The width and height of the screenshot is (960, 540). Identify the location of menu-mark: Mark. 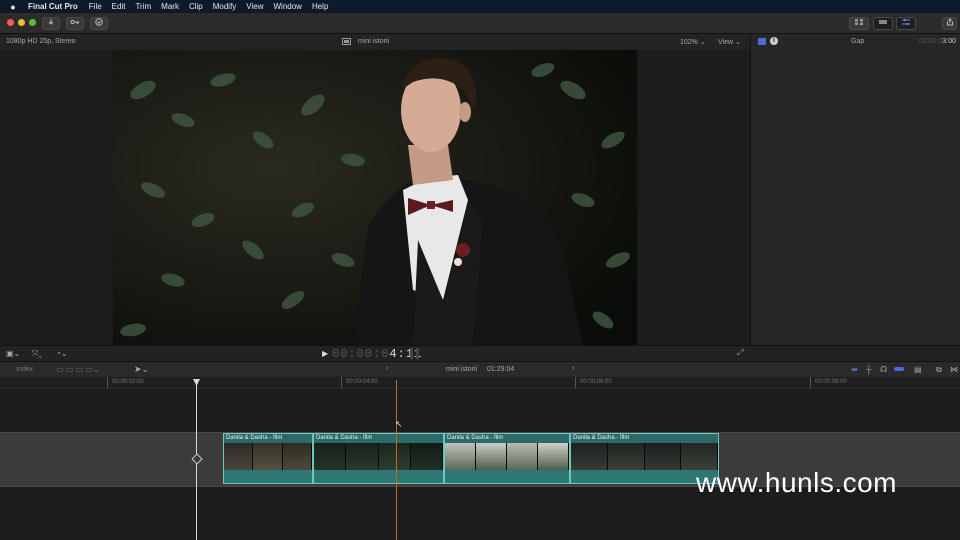
(170, 6).